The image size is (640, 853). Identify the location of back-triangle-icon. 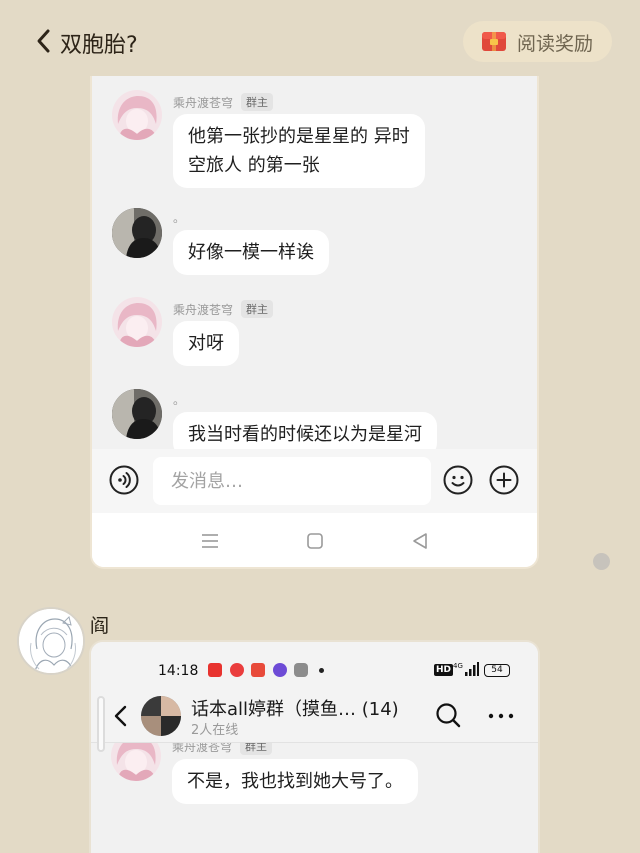
(420, 541).